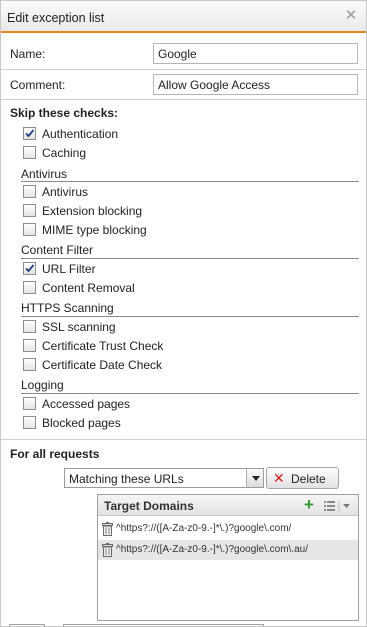  What do you see at coordinates (80, 134) in the screenshot?
I see `checkbox-label: Authentication` at bounding box center [80, 134].